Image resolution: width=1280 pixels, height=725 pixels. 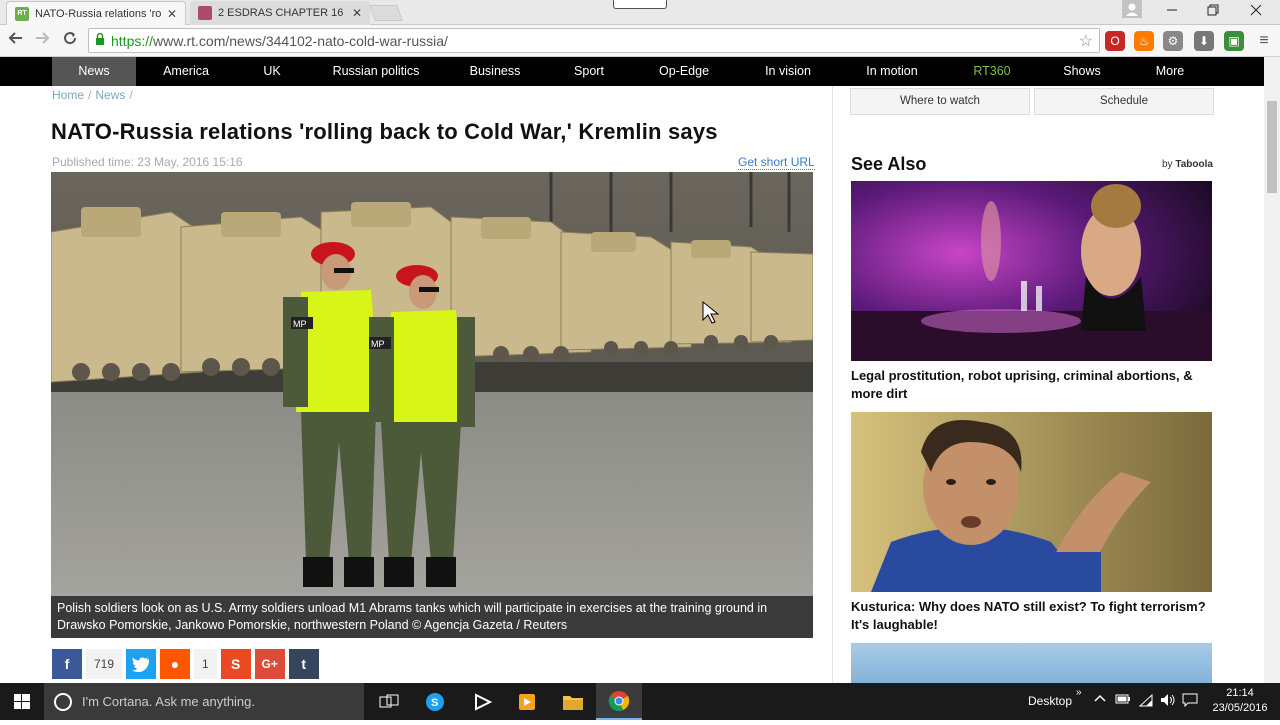 What do you see at coordinates (94, 71) in the screenshot?
I see `nav-news: News` at bounding box center [94, 71].